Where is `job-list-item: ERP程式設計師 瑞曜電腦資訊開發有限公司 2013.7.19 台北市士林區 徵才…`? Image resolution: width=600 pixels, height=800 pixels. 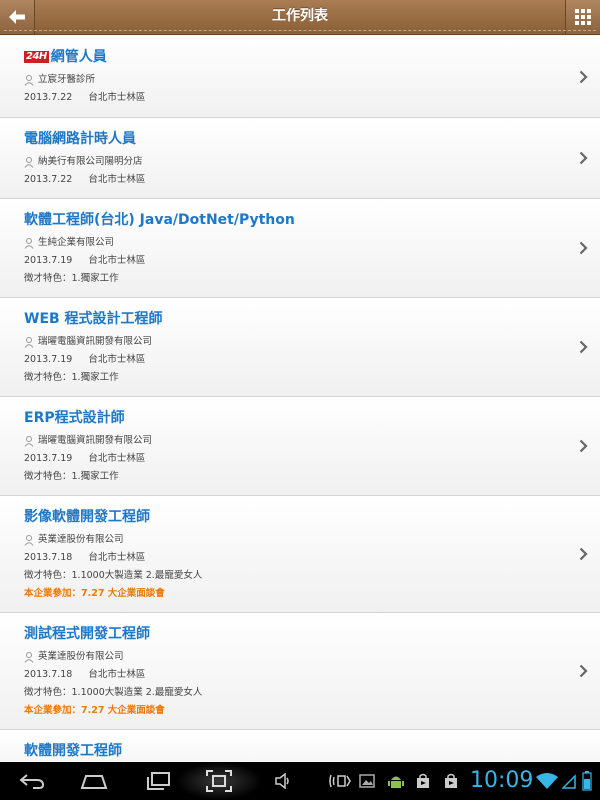 job-list-item: ERP程式設計師 瑞曜電腦資訊開發有限公司 2013.7.19 台北市士林區 徵才… is located at coordinates (300, 446).